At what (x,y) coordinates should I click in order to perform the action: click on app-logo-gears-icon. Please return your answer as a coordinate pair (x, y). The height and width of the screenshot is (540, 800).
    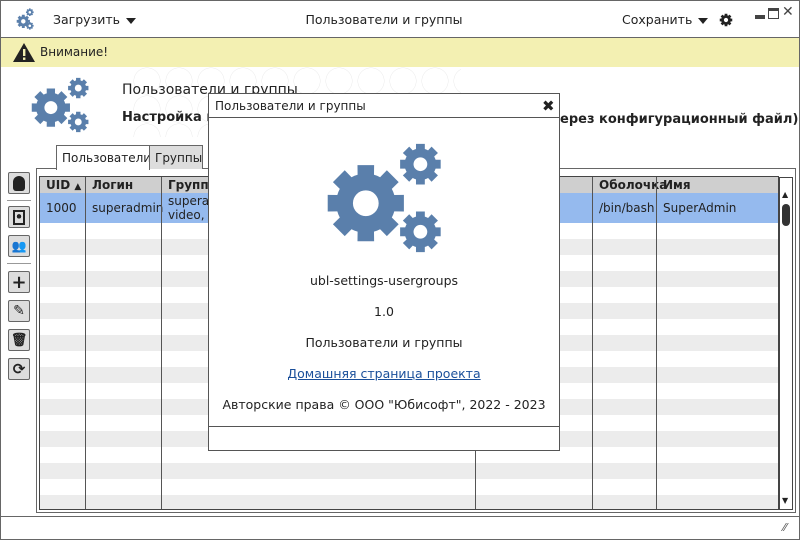
    Looking at the image, I should click on (384, 198).